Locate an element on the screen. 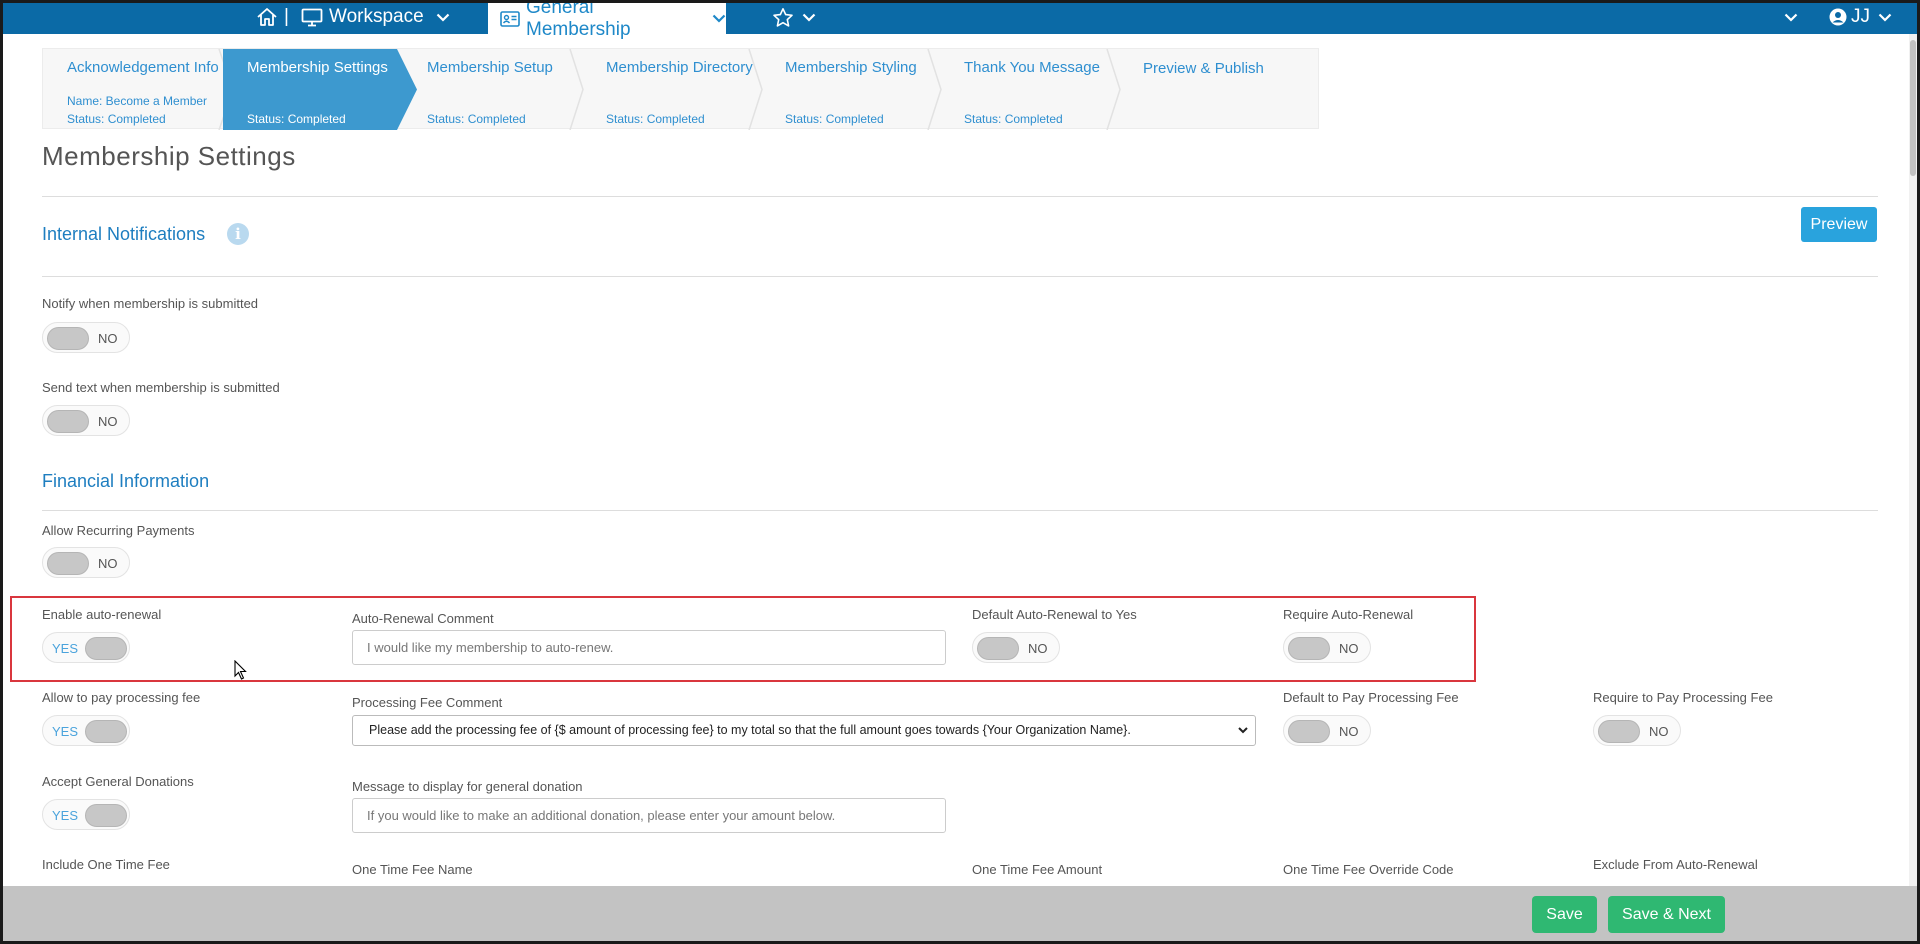 The width and height of the screenshot is (1920, 944). current-form-tab: General Membership is located at coordinates (607, 20).